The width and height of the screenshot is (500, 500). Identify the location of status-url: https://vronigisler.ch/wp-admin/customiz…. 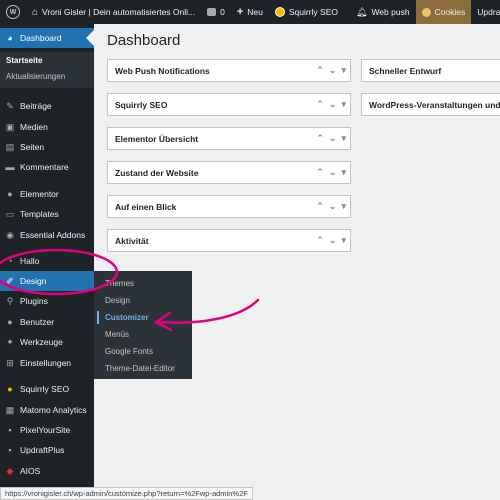
(126, 493).